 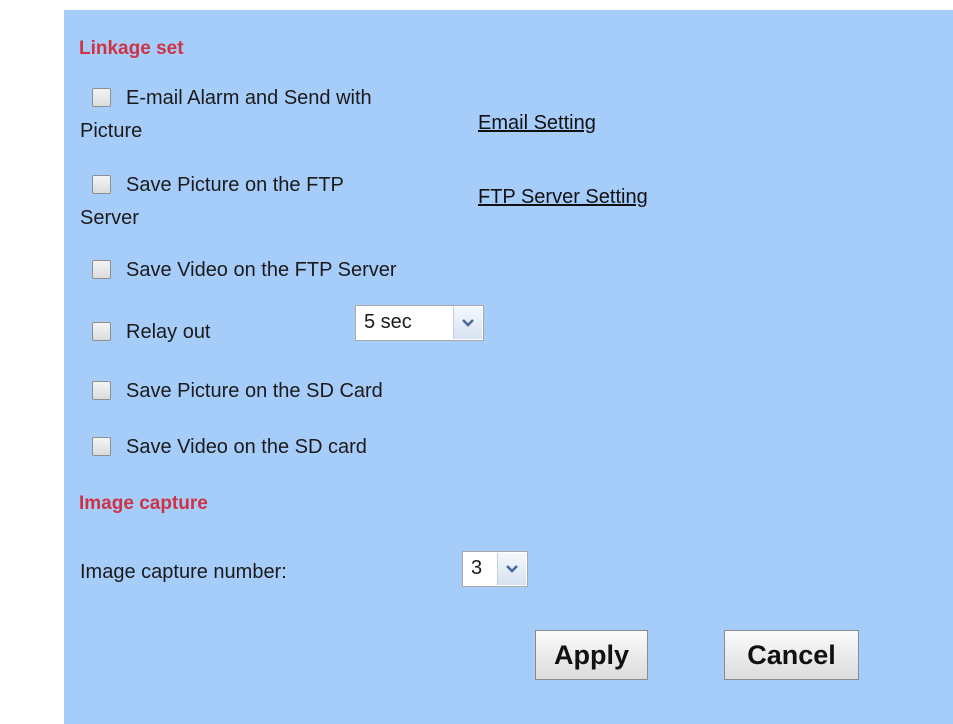 I want to click on relay-duration-value: 5 sec, so click(x=388, y=322).